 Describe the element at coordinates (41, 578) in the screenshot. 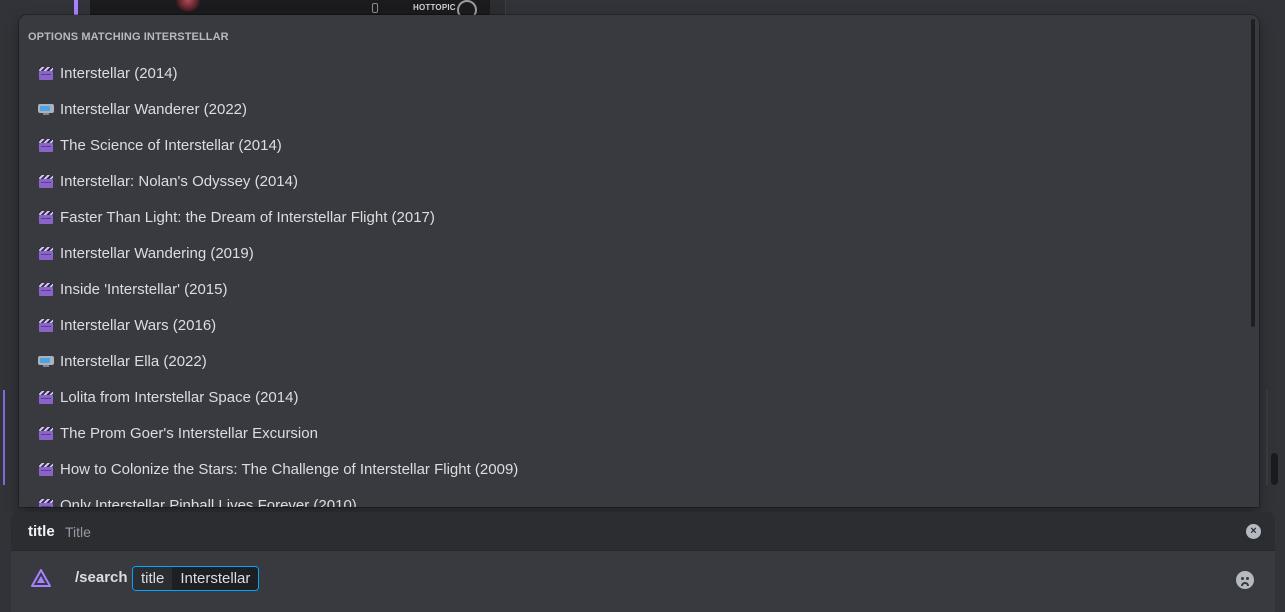

I see `app-triangle-icon` at that location.